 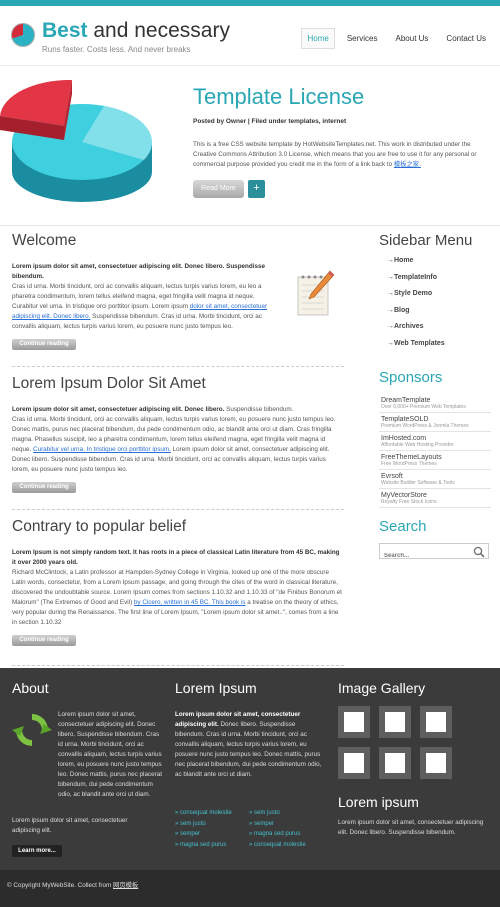 I want to click on sidebar-menu-title: Sidebar Menu, so click(x=426, y=240).